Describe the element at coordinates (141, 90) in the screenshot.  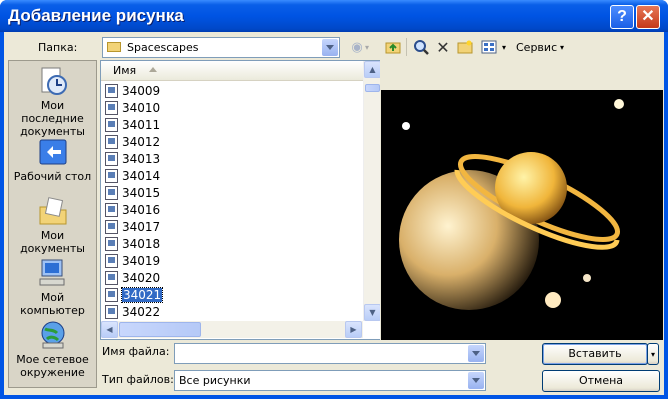
I see `file-name: 34009` at that location.